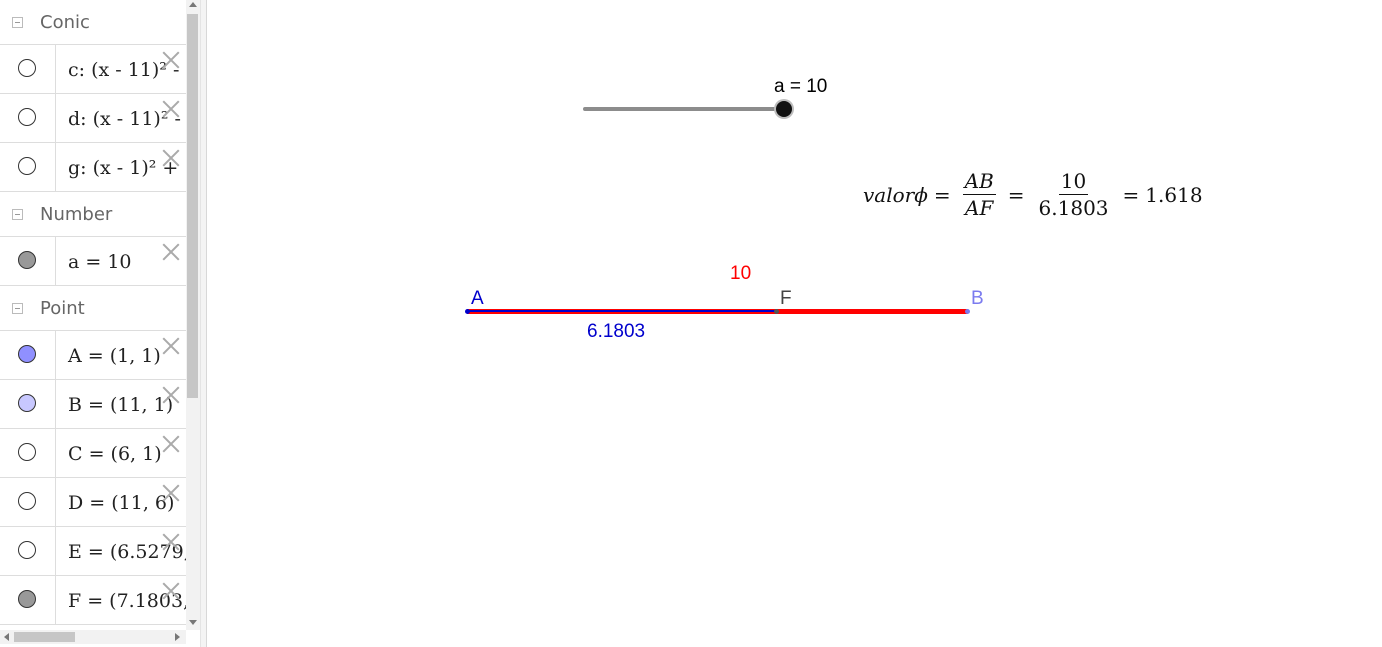  Describe the element at coordinates (801, 86) in the screenshot. I see `slider-label: a = 10` at that location.